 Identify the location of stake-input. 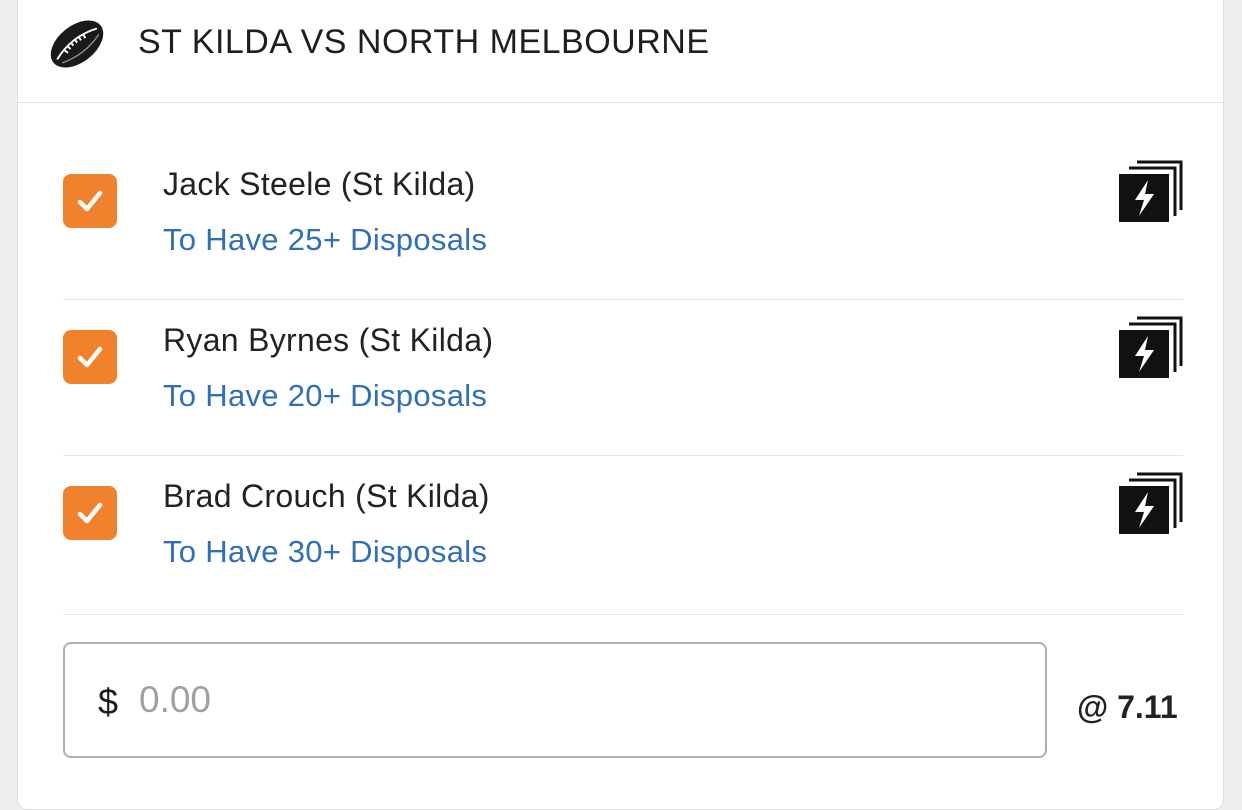
(569, 700).